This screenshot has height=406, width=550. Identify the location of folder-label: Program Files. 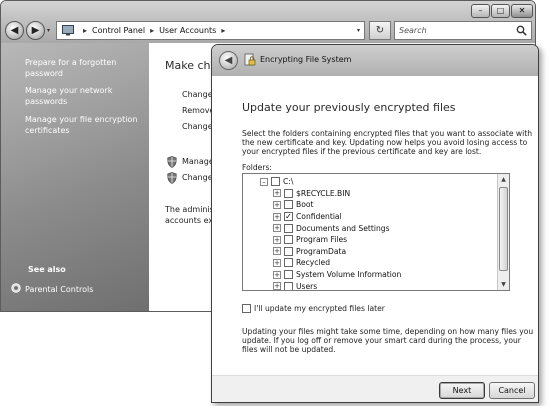
(322, 240).